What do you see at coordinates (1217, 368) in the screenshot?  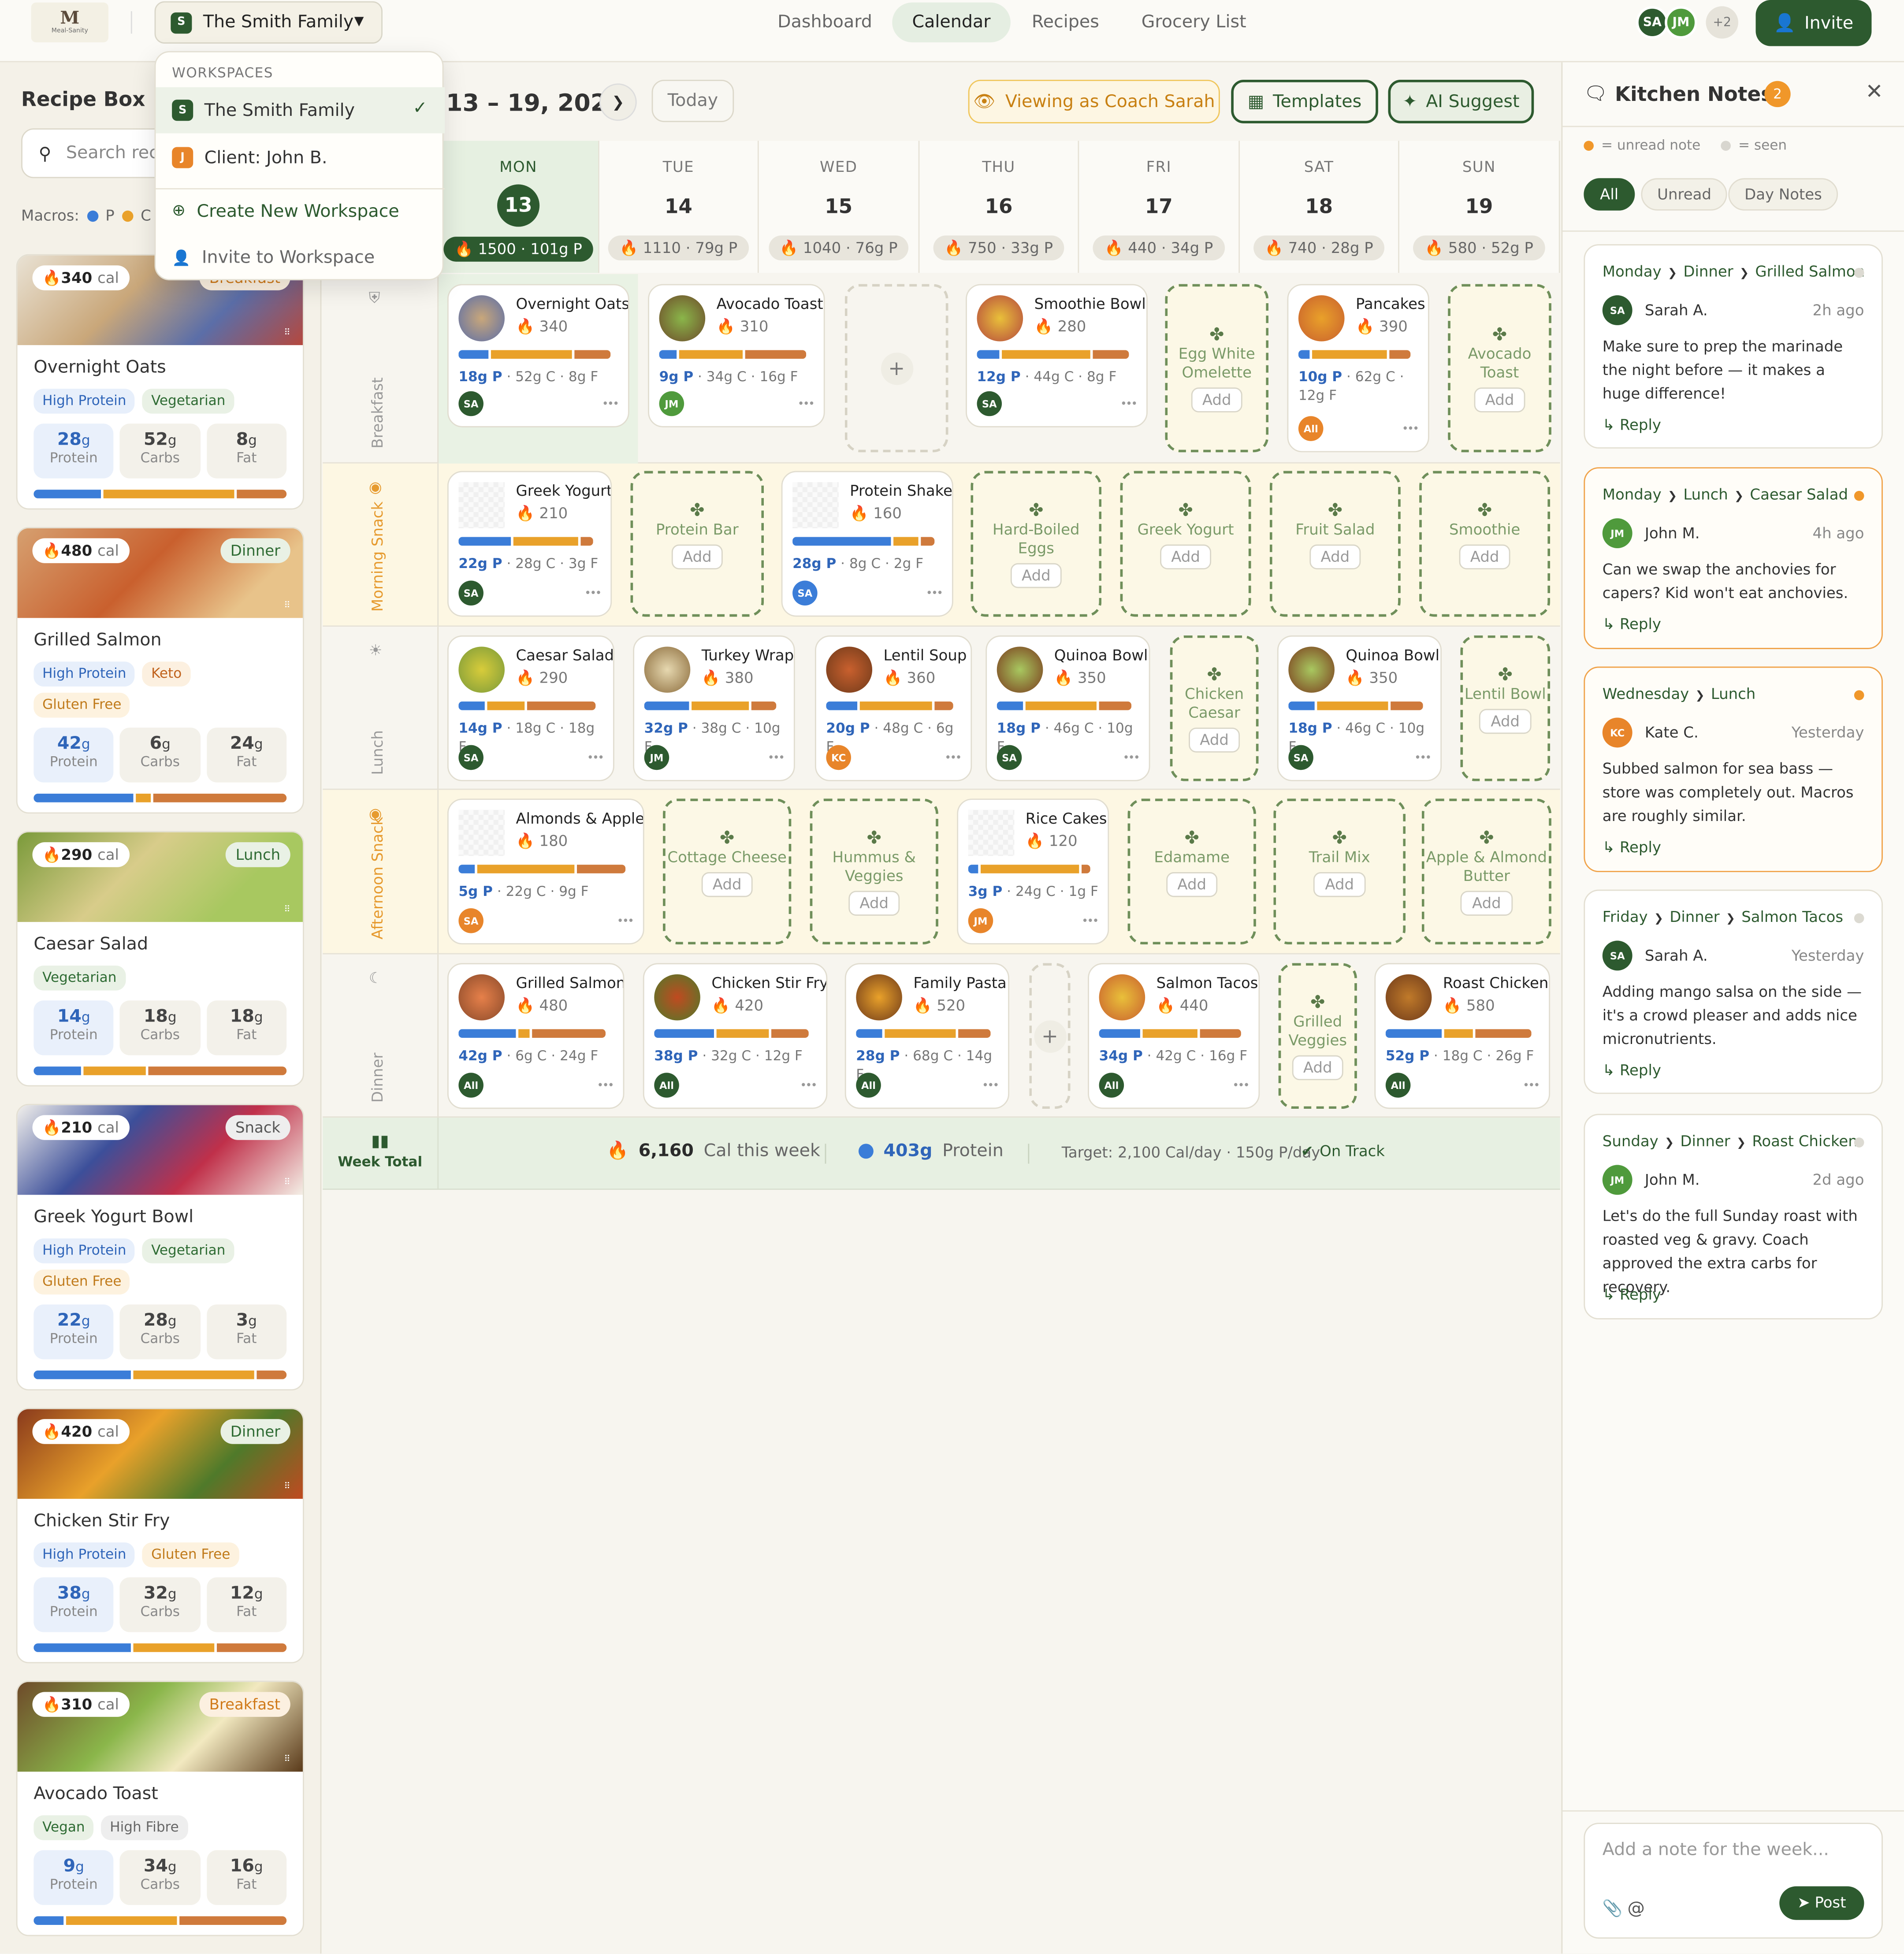 I see `suggestion-slot: ✤ Egg White Omelette Add` at bounding box center [1217, 368].